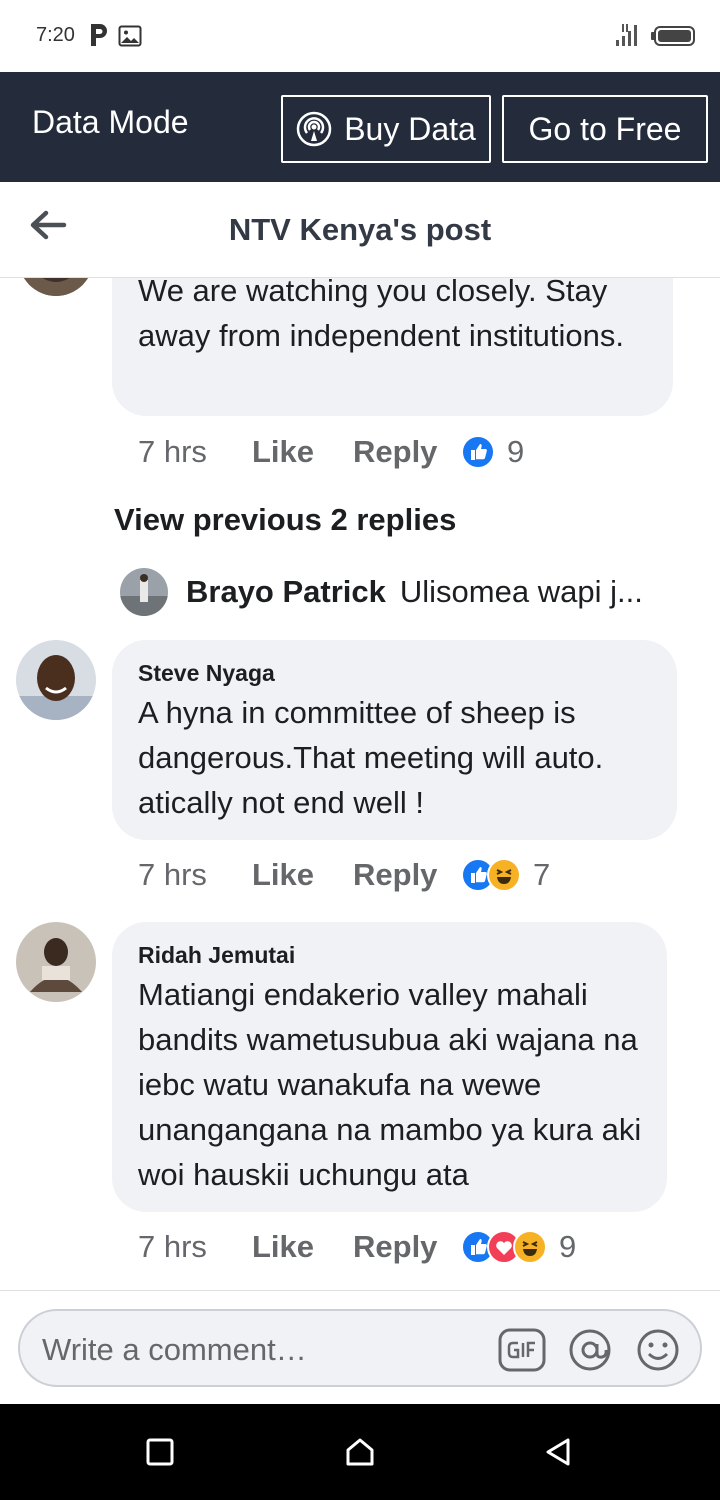  I want to click on battery-icon, so click(673, 36).